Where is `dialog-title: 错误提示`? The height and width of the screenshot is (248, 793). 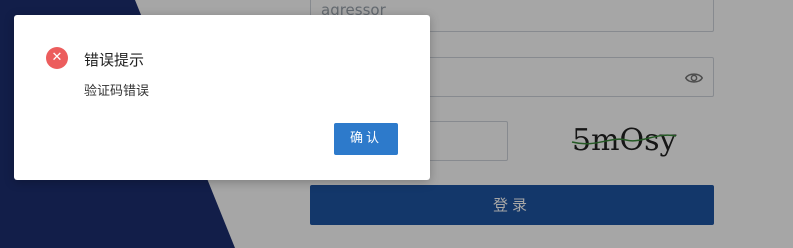 dialog-title: 错误提示 is located at coordinates (114, 60).